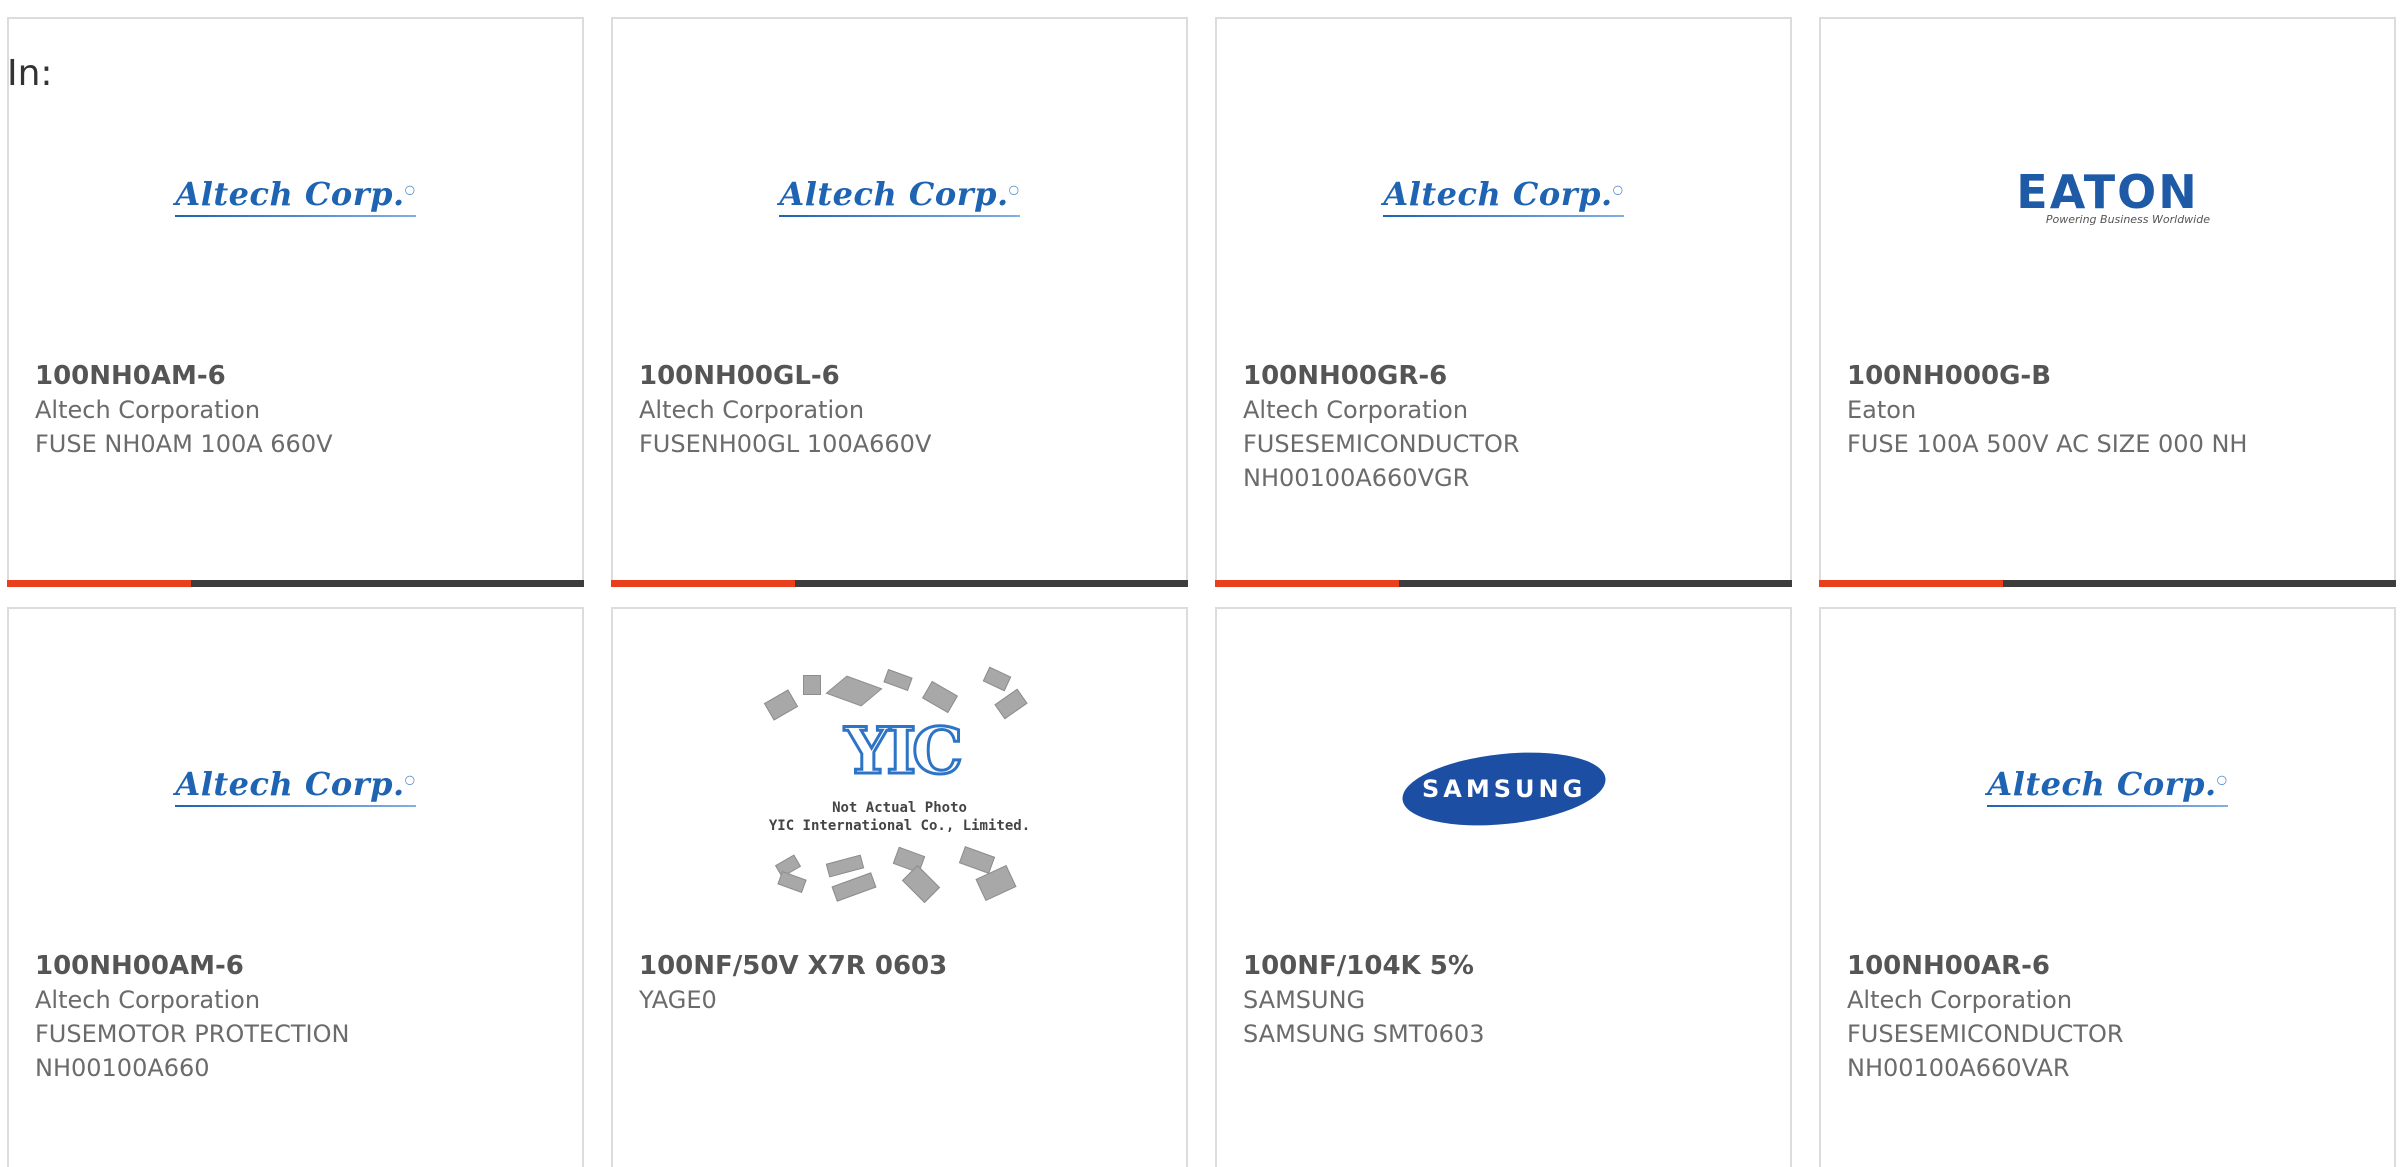  Describe the element at coordinates (2047, 444) in the screenshot. I see `description-line: FUSE 100A 500V AC SIZE 000 NH` at that location.